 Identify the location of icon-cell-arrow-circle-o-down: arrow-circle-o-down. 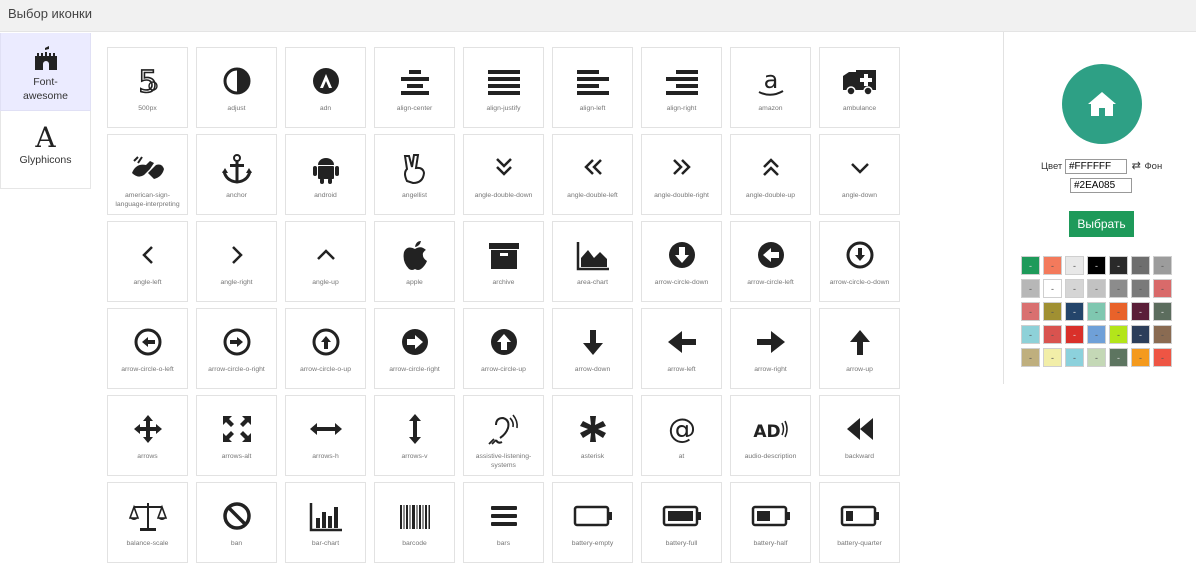
(859, 261).